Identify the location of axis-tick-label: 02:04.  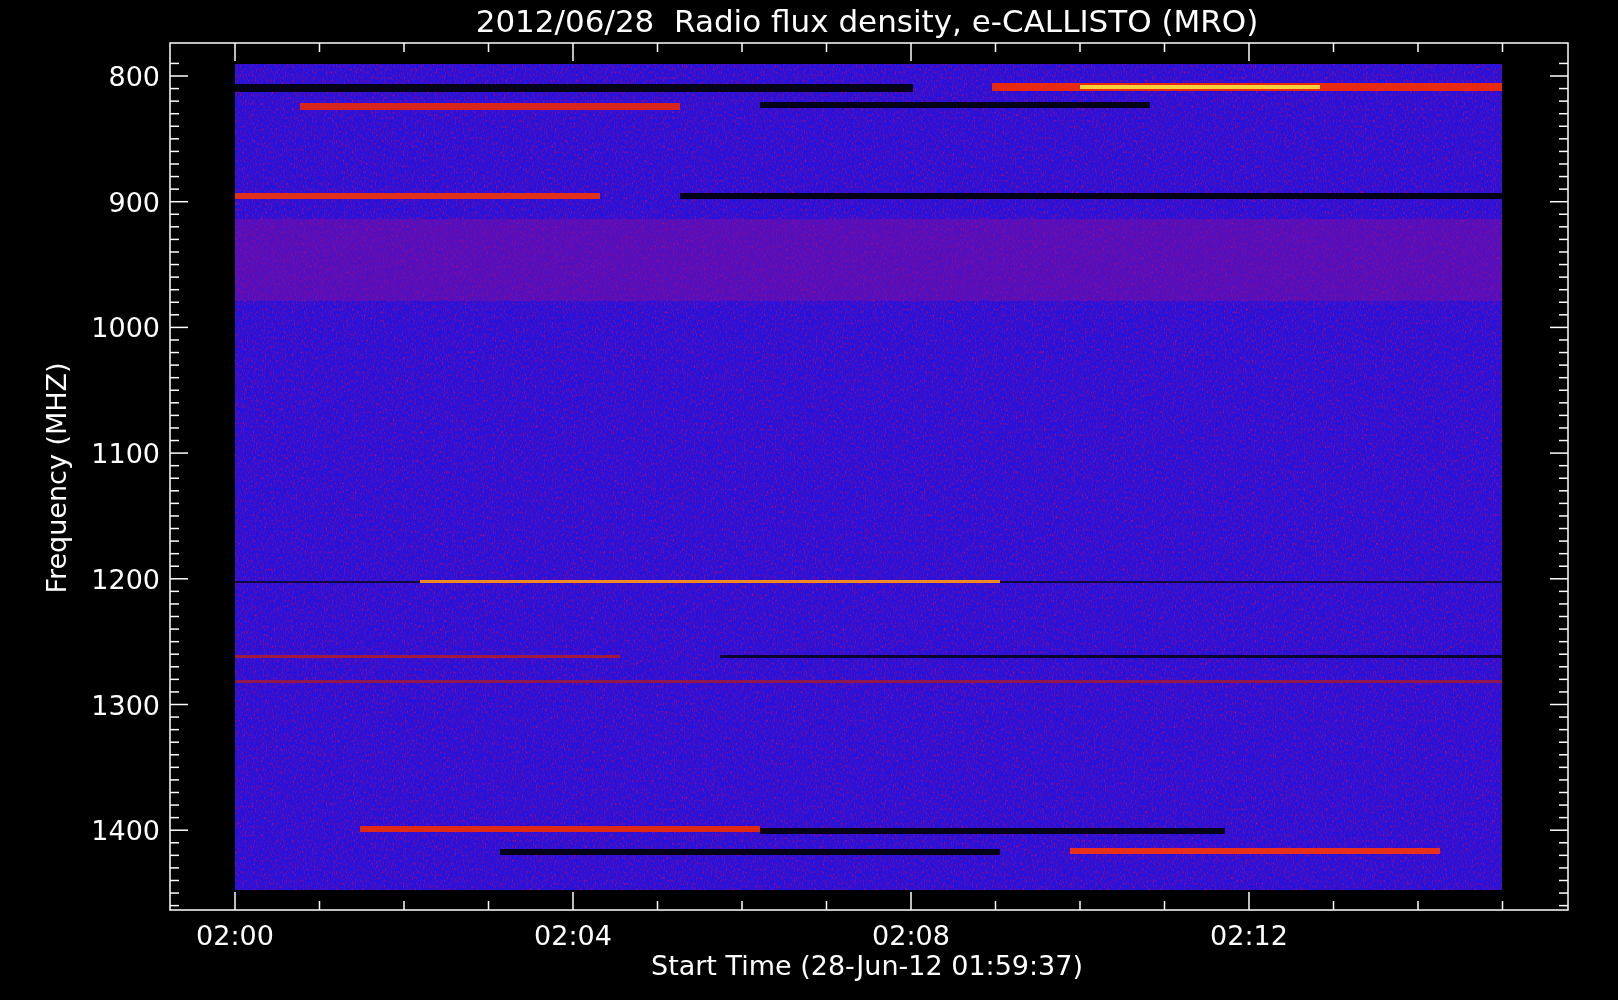
(573, 935).